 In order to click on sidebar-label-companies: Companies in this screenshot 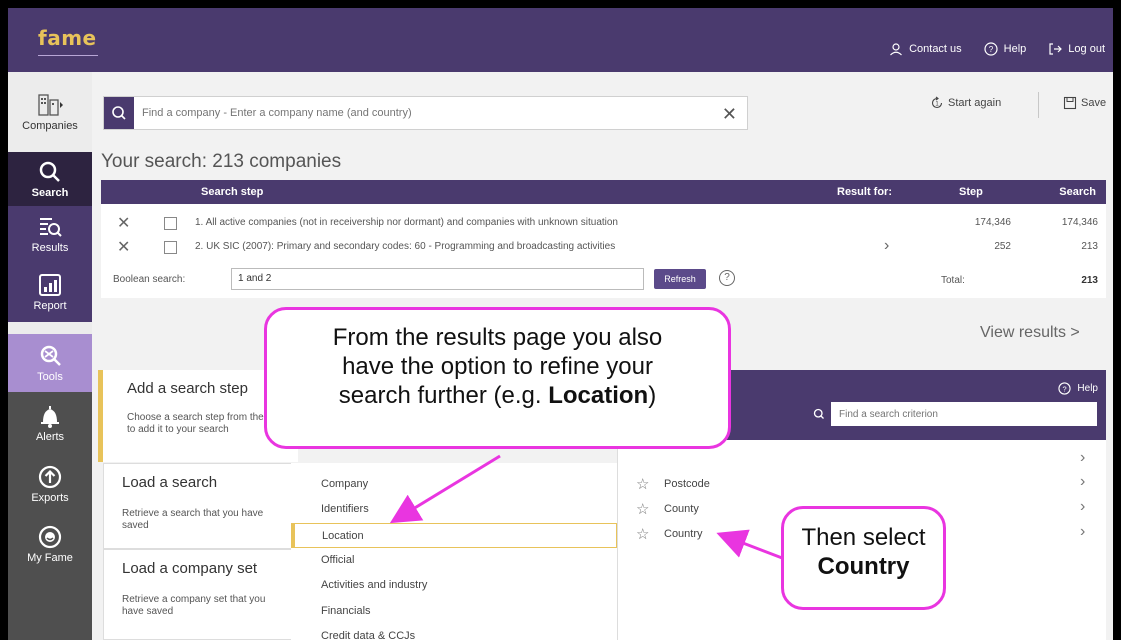, I will do `click(50, 126)`.